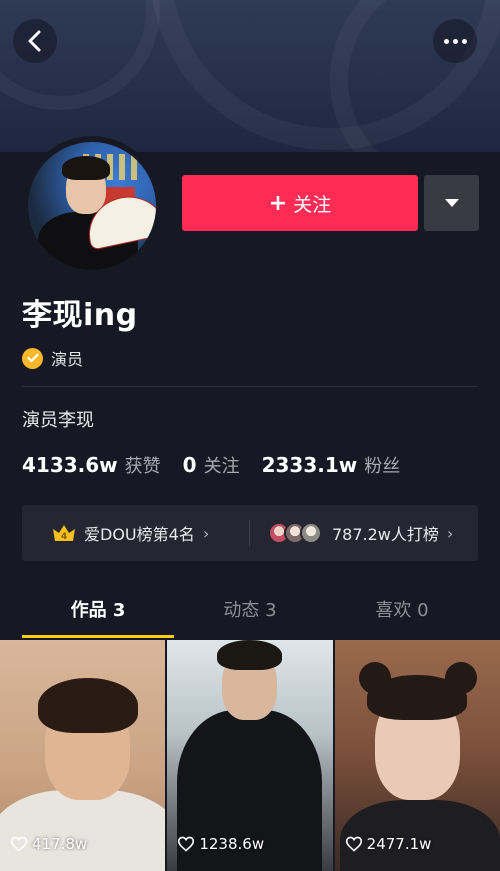  Describe the element at coordinates (312, 204) in the screenshot. I see `follow-label: 关注` at that location.